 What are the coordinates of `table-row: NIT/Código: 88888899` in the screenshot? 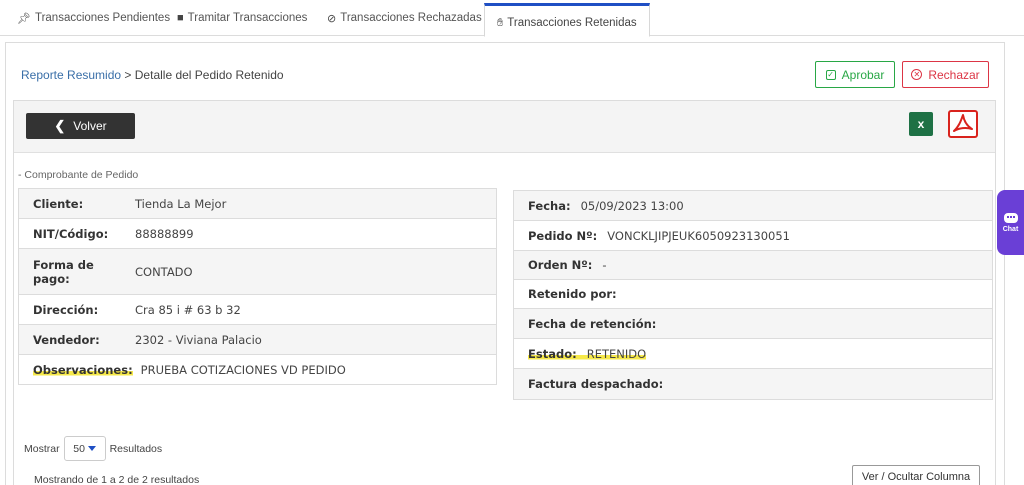 It's located at (257, 234).